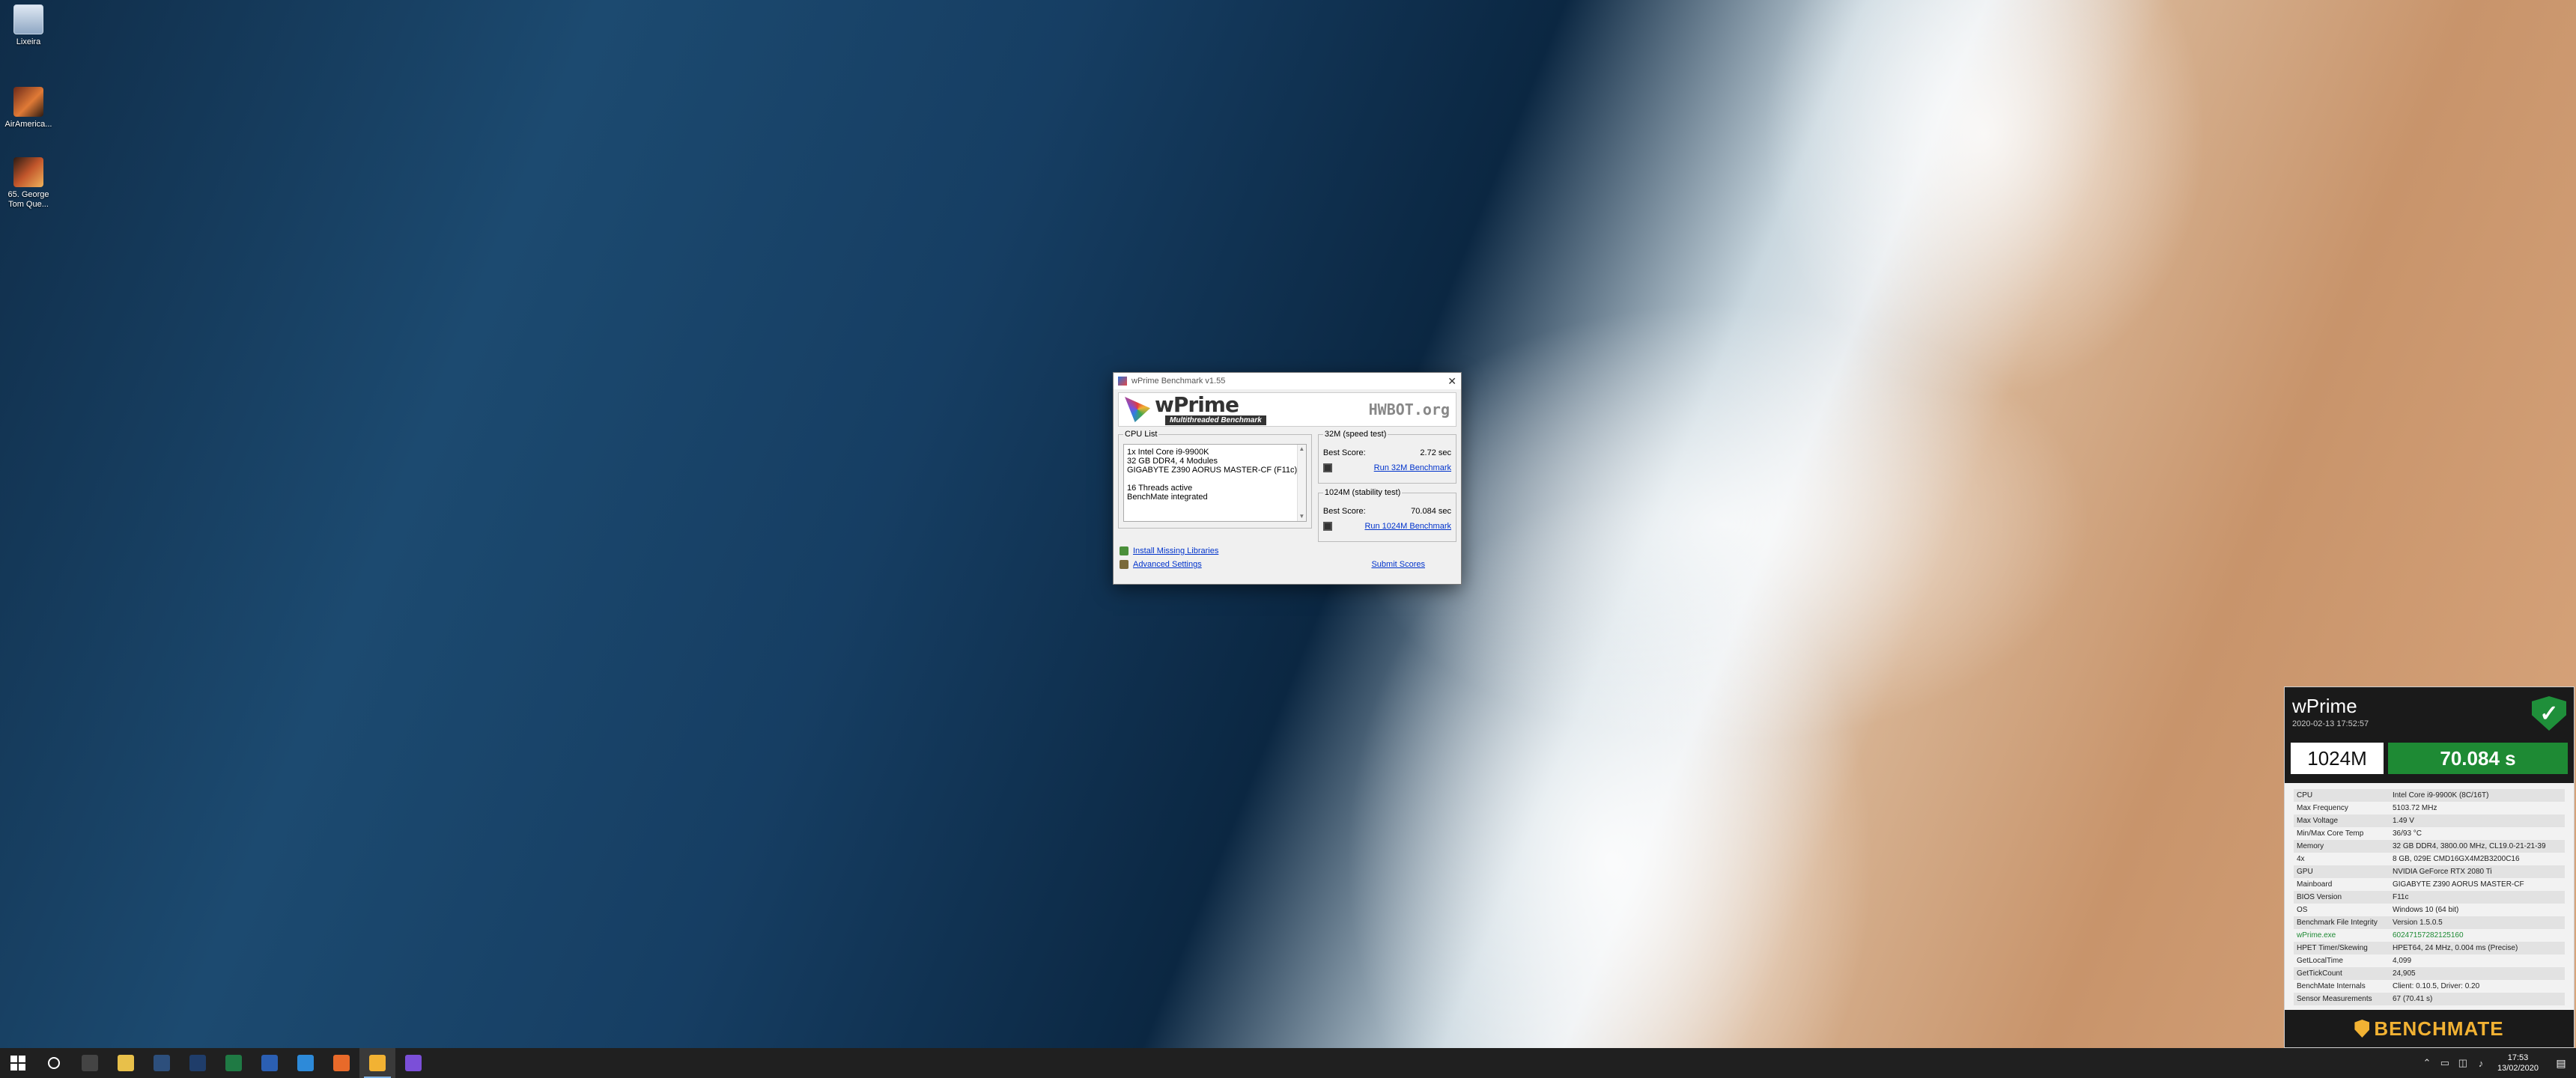  I want to click on benchmate-scores: 1024M 70.084 s, so click(2429, 760).